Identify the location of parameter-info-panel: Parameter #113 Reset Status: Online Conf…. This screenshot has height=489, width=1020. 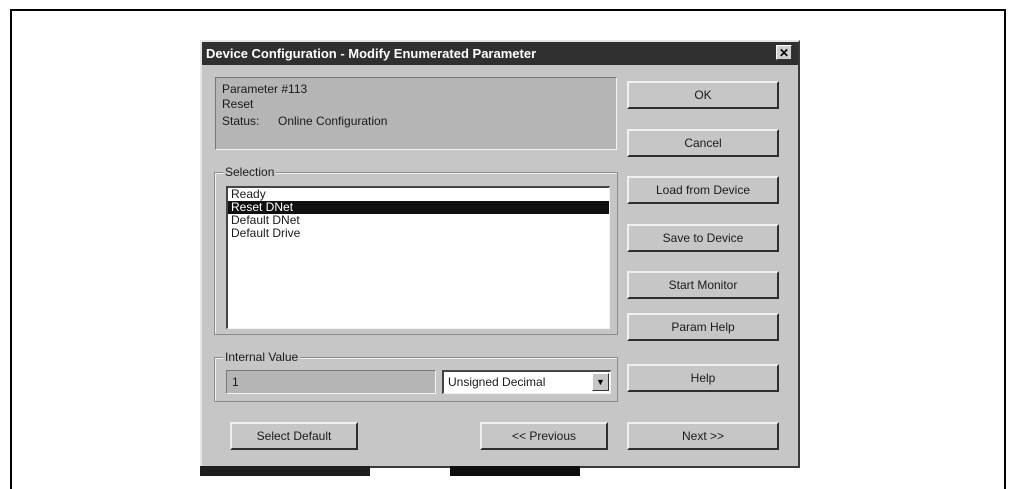
(416, 113).